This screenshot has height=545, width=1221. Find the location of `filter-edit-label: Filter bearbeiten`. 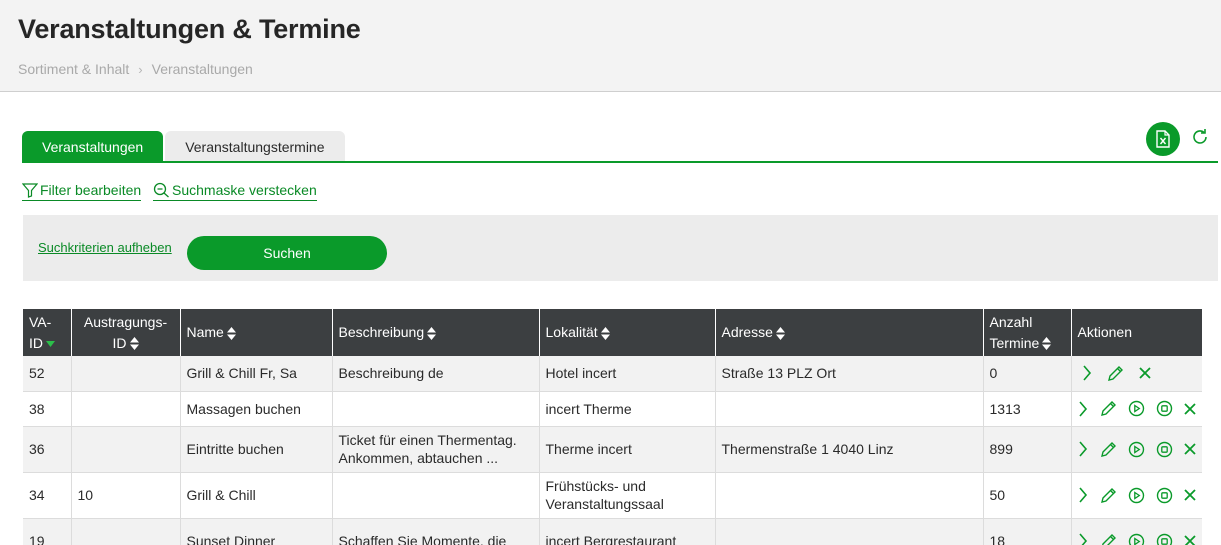

filter-edit-label: Filter bearbeiten is located at coordinates (91, 190).